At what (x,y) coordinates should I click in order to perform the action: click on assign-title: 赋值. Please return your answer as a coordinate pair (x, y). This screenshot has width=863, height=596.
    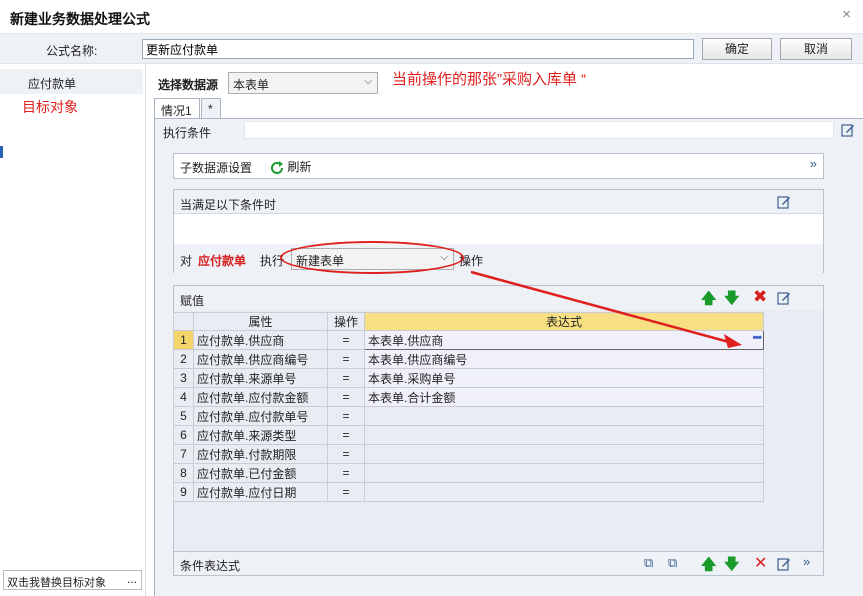
    Looking at the image, I should click on (192, 301).